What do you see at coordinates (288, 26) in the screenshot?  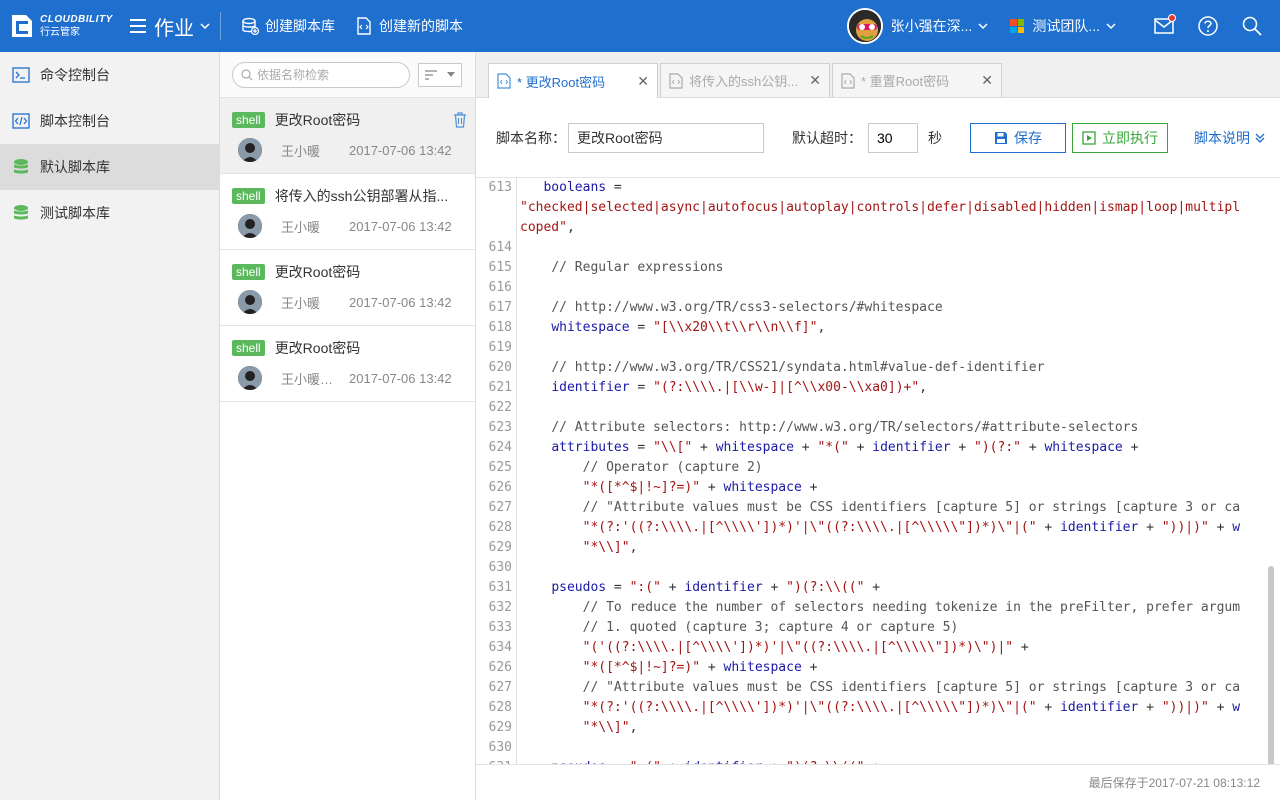 I see `create-library-button: 创建脚本库` at bounding box center [288, 26].